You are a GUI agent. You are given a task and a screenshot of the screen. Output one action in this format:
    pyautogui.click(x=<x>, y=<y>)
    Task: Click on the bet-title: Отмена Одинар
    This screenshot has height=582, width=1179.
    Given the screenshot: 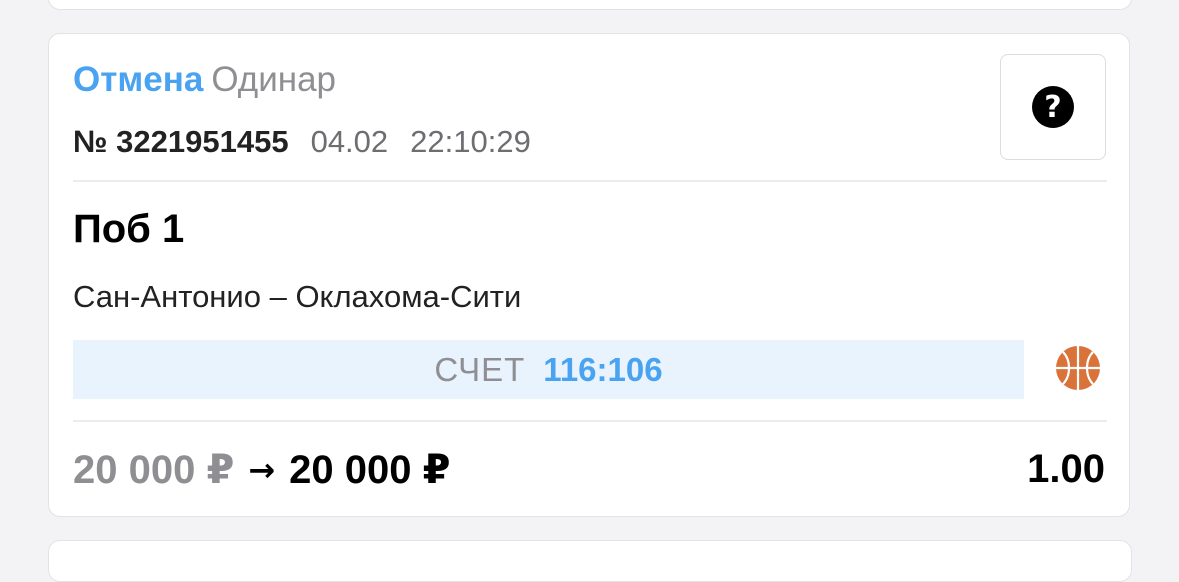 What is the action you would take?
    pyautogui.click(x=204, y=80)
    